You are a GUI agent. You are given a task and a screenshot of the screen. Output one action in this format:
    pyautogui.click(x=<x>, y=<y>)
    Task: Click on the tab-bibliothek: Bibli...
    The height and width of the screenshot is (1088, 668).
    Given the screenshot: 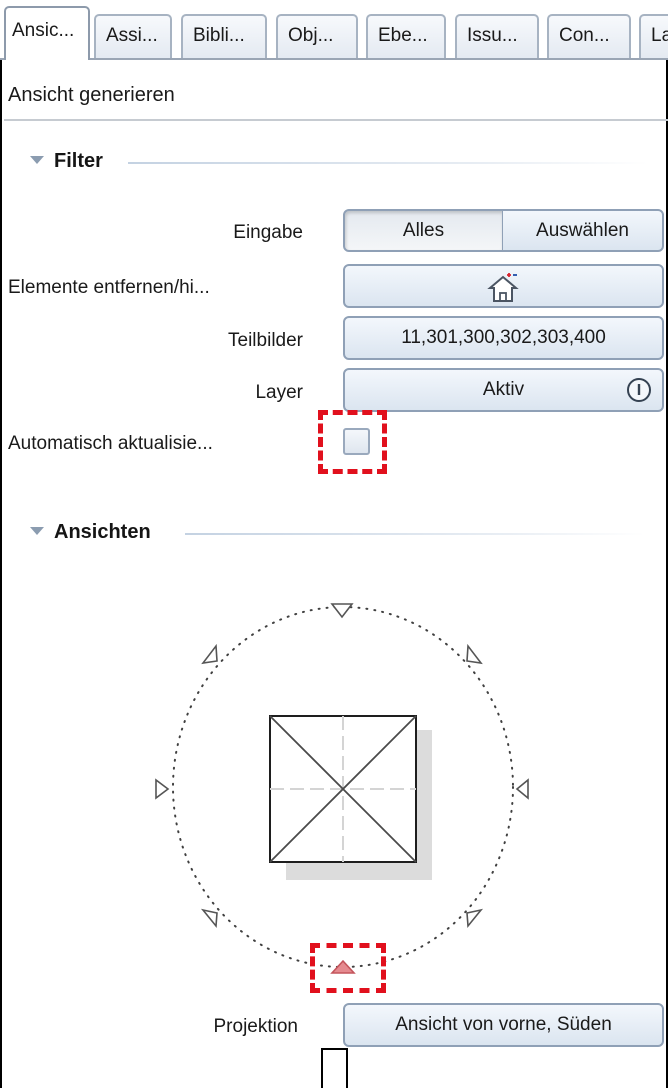 What is the action you would take?
    pyautogui.click(x=224, y=37)
    